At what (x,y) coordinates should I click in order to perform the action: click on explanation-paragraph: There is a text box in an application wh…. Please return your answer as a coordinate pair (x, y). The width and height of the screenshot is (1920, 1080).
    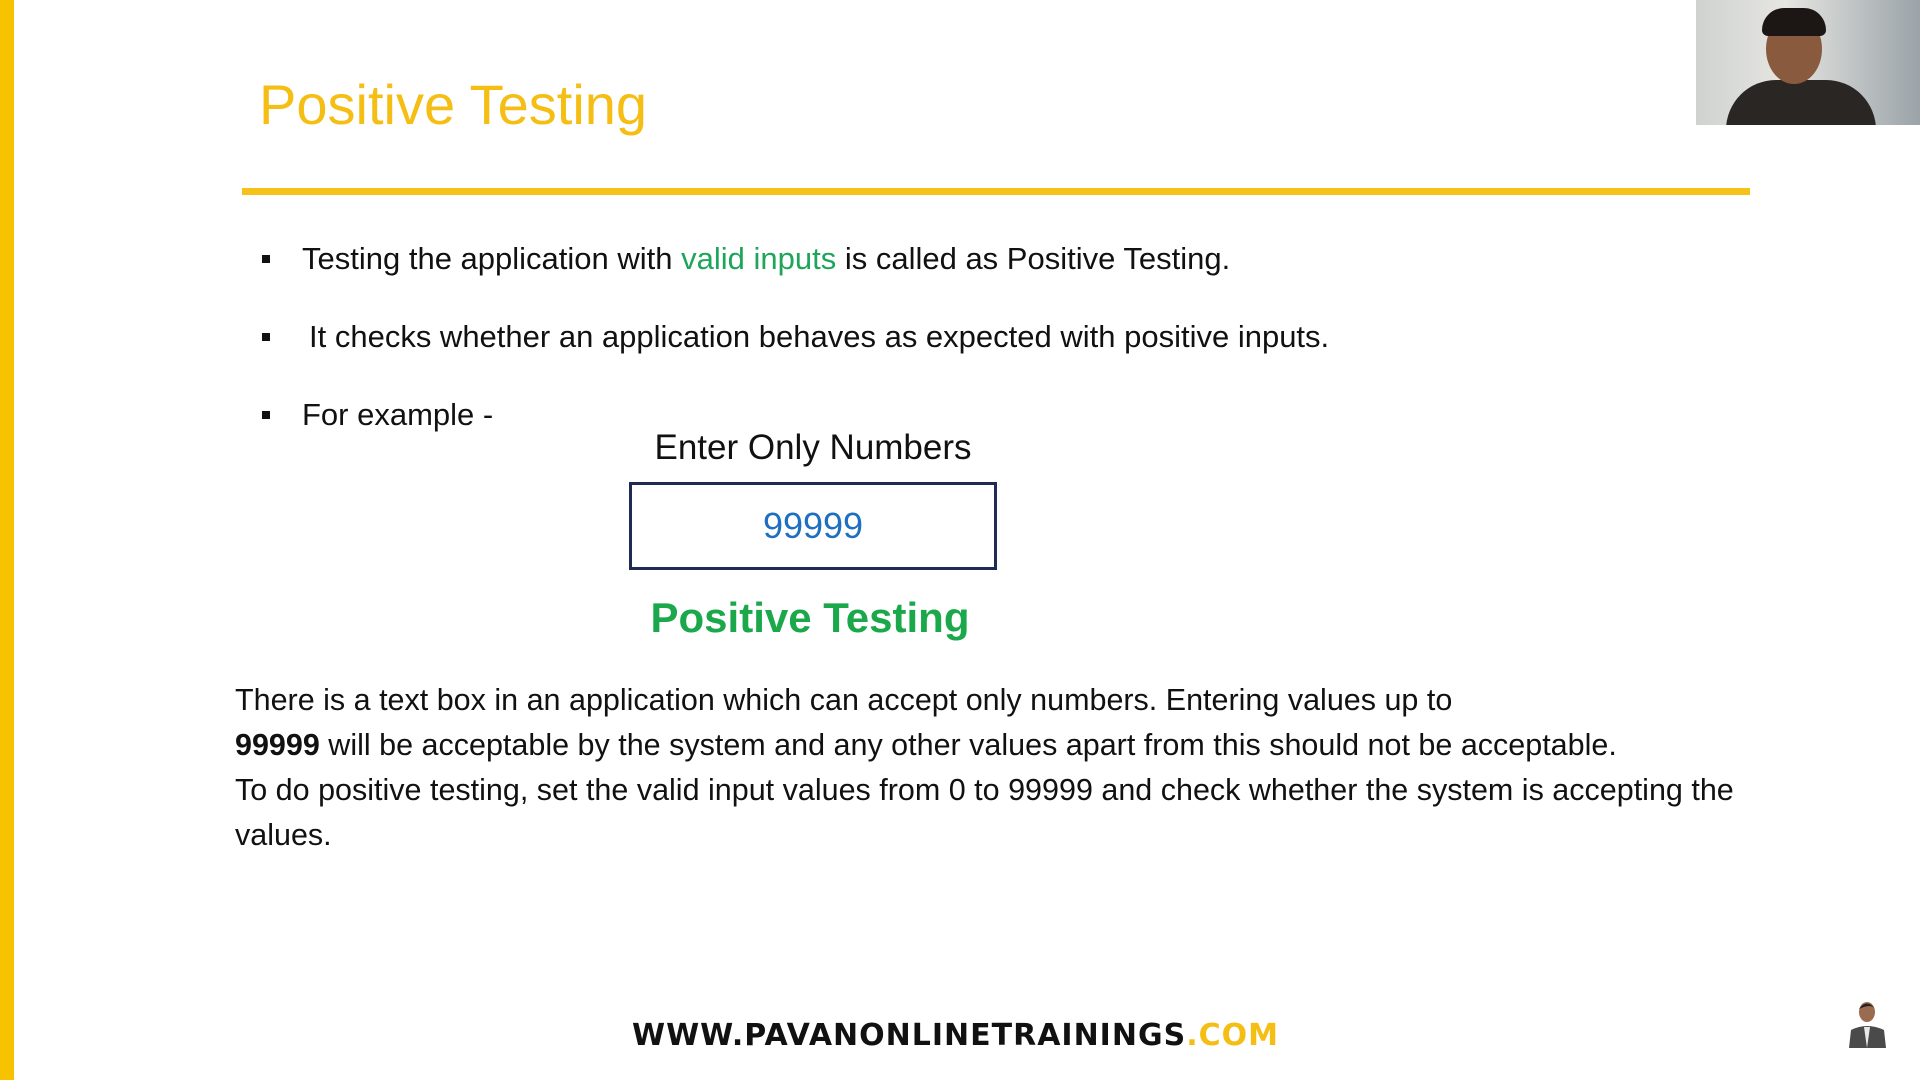
    Looking at the image, I should click on (985, 768).